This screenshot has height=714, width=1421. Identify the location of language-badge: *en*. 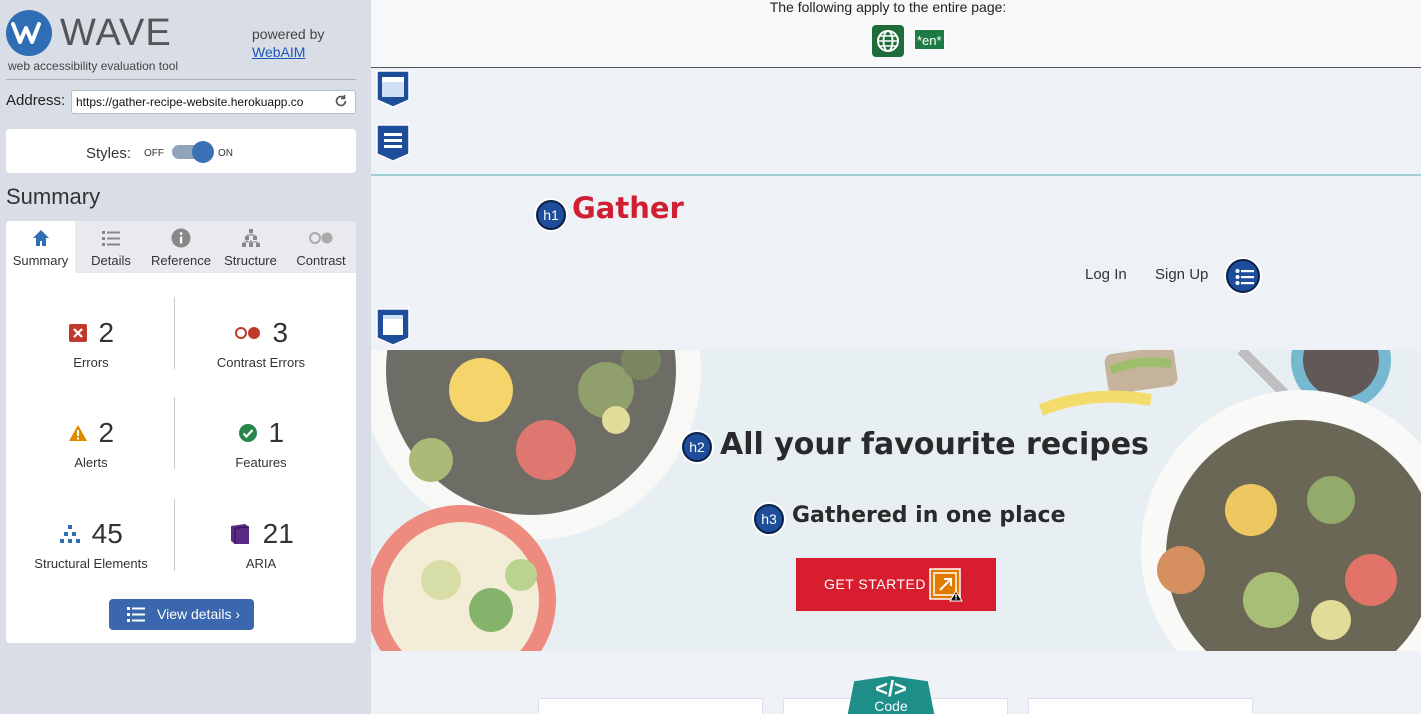
(929, 39).